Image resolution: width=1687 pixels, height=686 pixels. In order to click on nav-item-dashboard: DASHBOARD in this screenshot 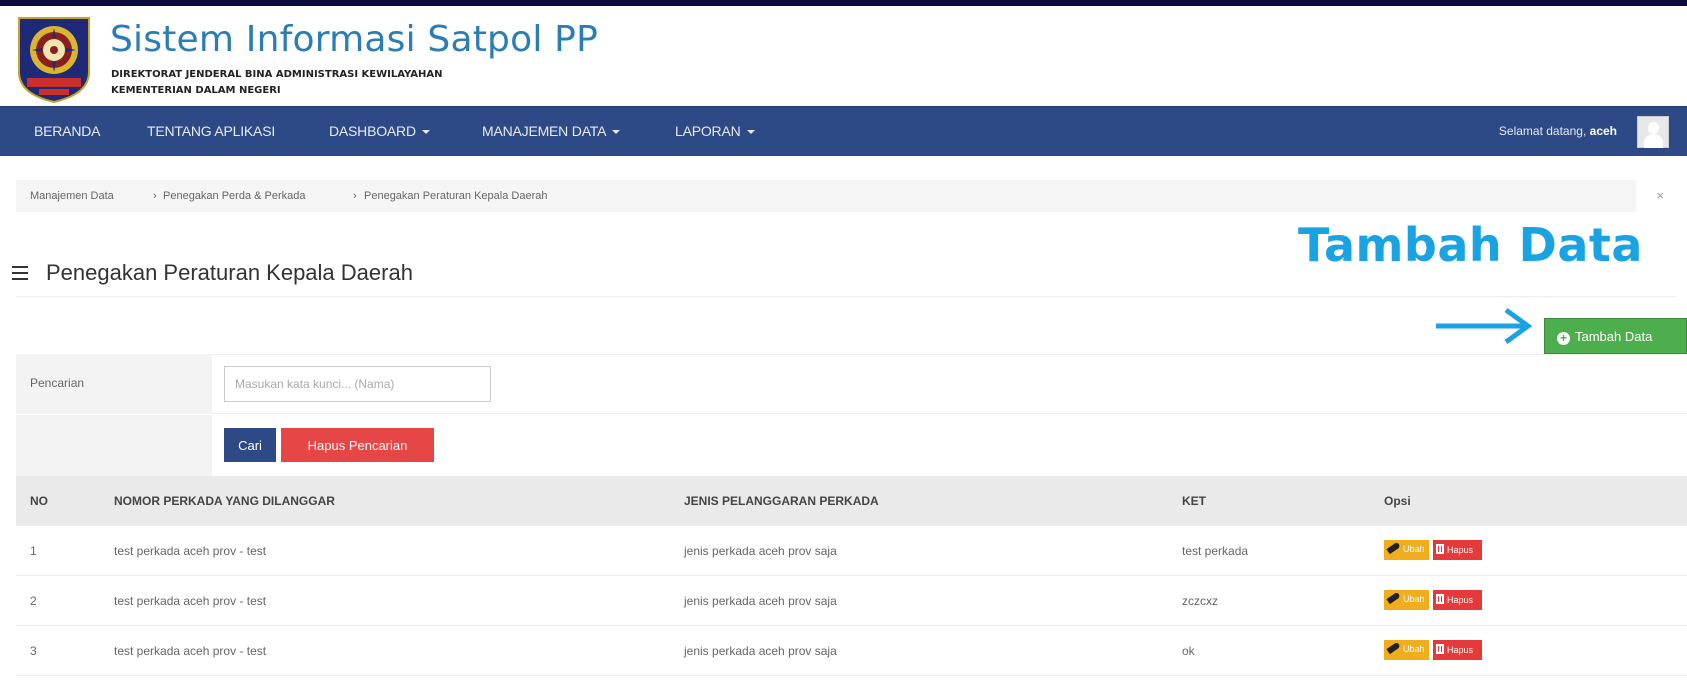, I will do `click(379, 131)`.